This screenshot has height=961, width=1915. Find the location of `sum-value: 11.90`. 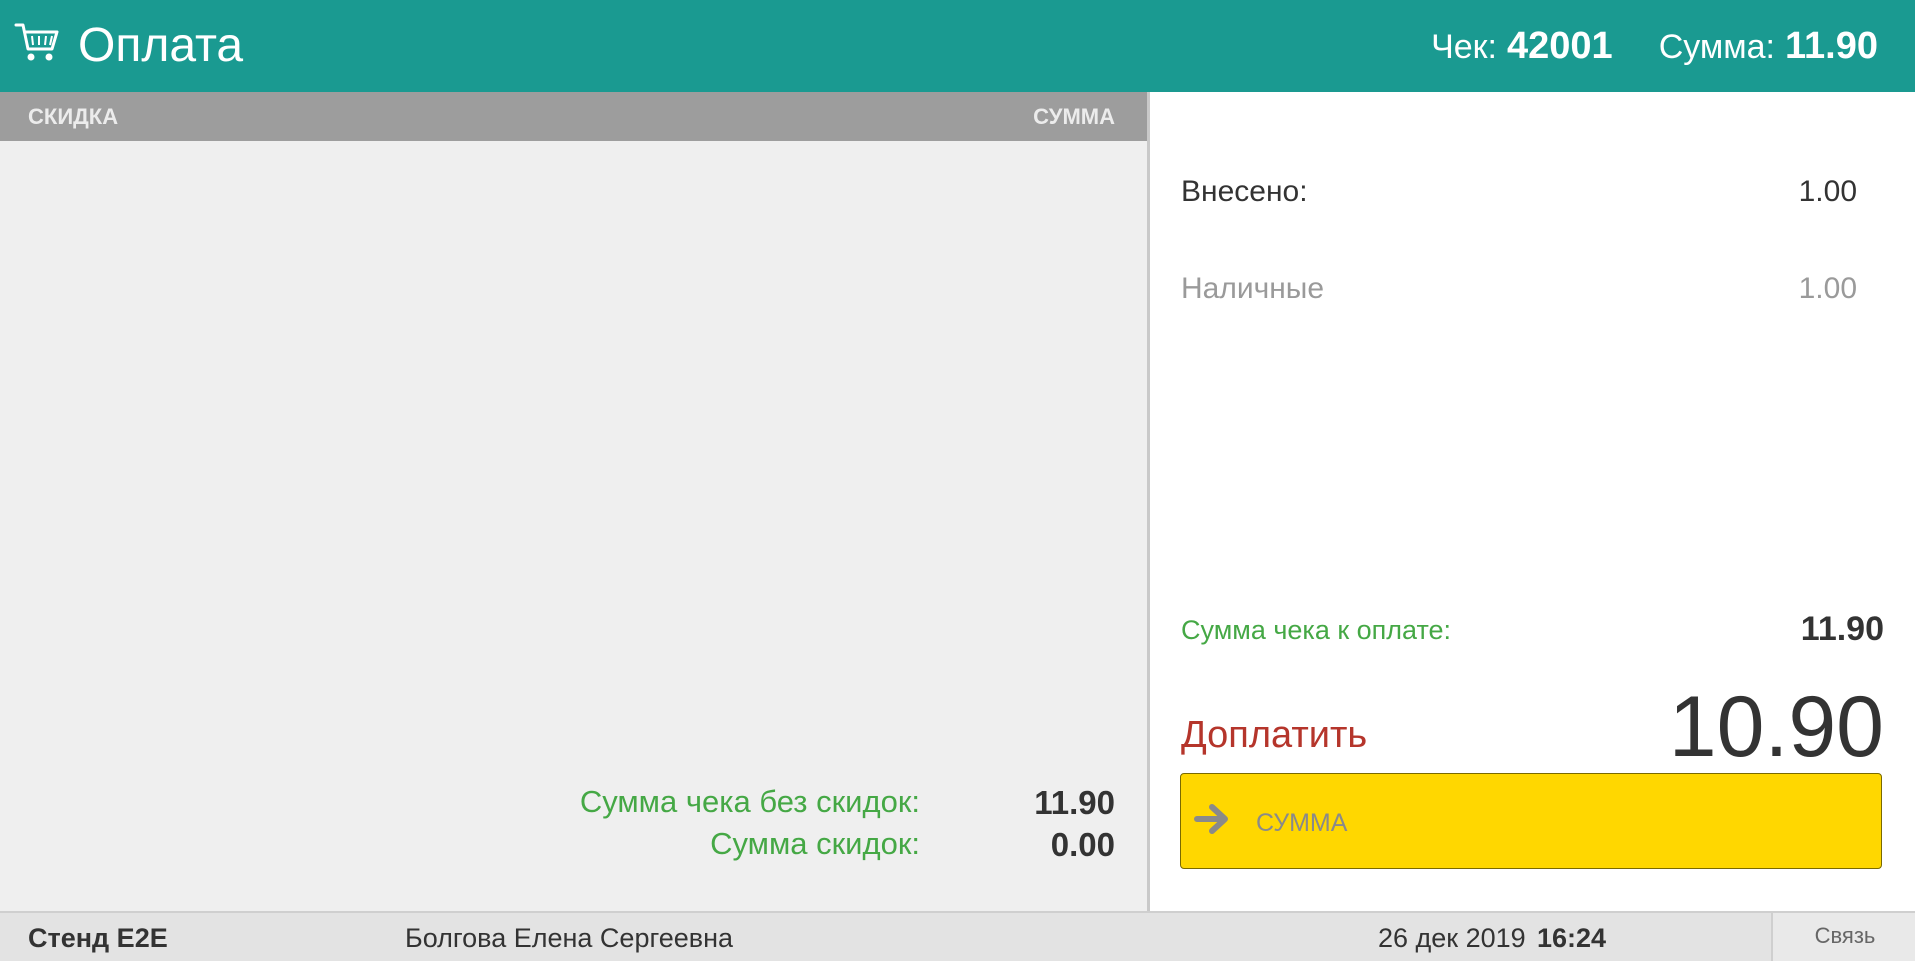

sum-value: 11.90 is located at coordinates (1831, 46).